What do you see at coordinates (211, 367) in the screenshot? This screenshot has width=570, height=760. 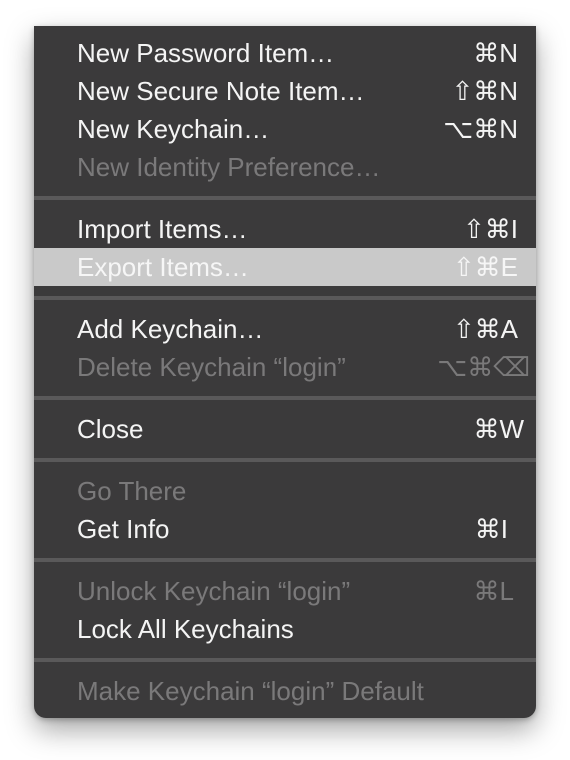 I see `menu-item-label: Delete Keychain “login”` at bounding box center [211, 367].